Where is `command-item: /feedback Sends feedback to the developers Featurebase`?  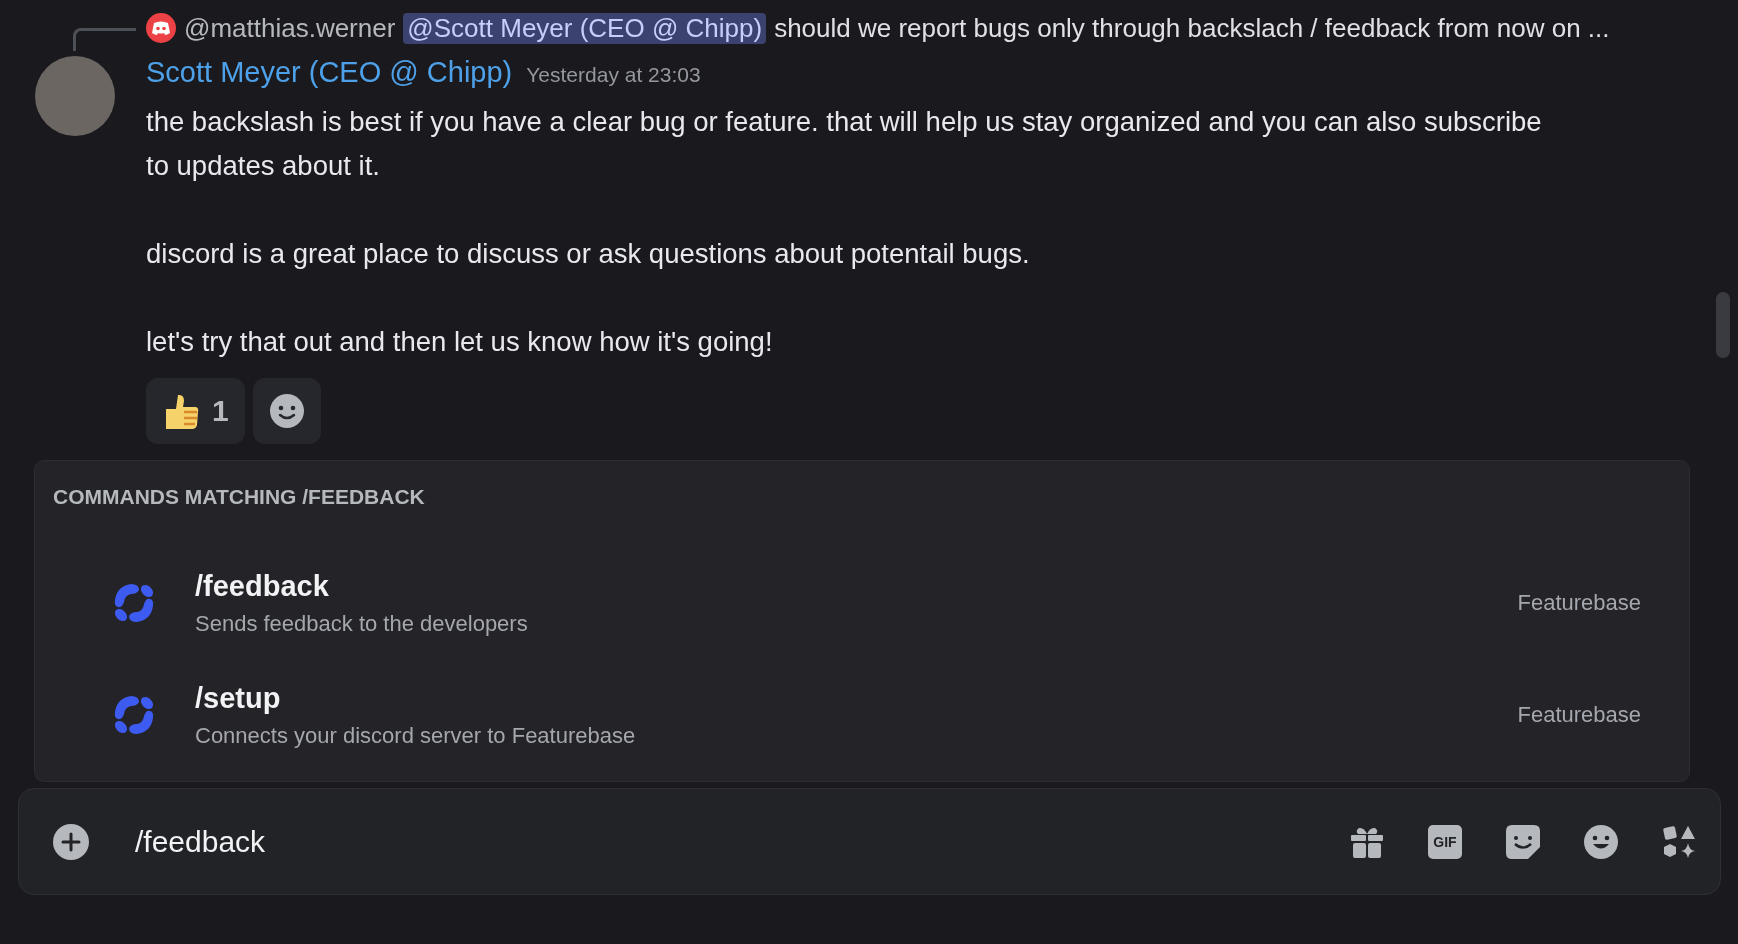
command-item: /feedback Sends feedback to the developers Featurebase is located at coordinates (862, 603).